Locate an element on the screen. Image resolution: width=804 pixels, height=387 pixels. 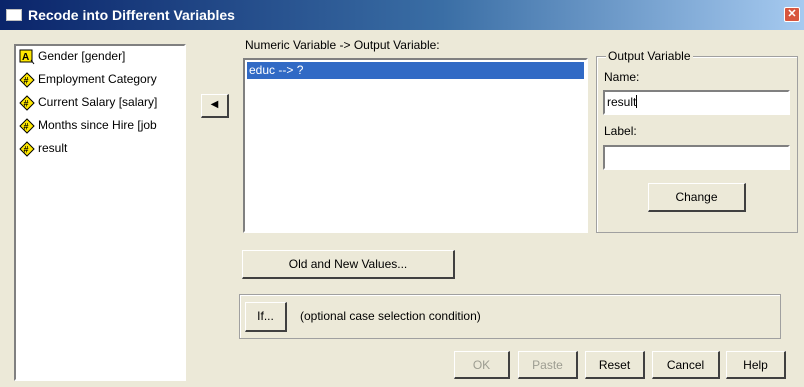
variable-label: Employment Category is located at coordinates (97, 79).